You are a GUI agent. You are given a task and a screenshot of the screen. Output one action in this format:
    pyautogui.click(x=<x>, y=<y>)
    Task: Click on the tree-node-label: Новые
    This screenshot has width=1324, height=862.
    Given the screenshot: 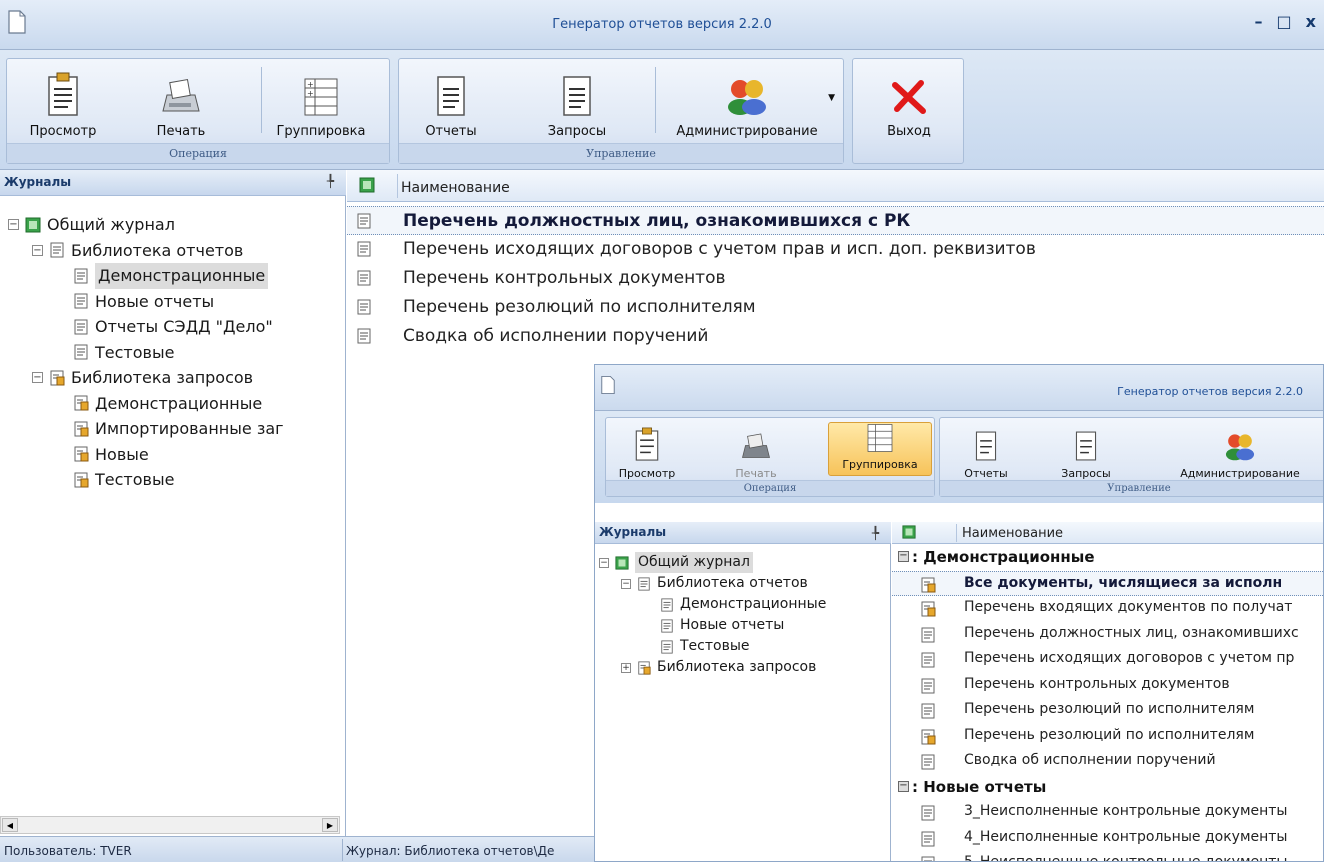 What is the action you would take?
    pyautogui.click(x=122, y=454)
    